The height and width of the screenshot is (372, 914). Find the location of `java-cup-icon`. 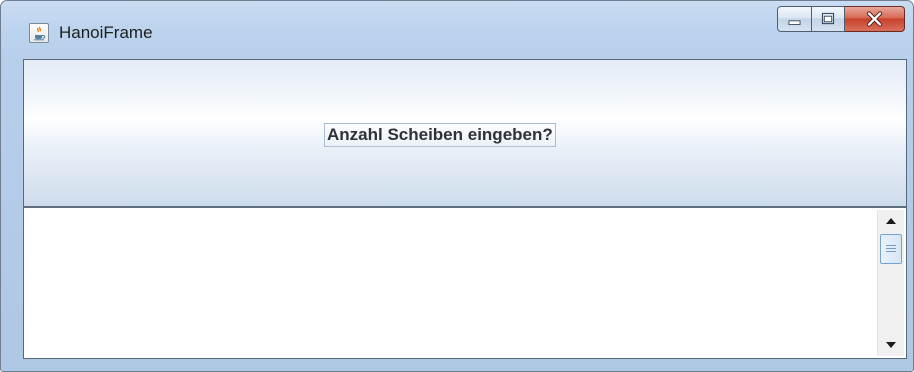

java-cup-icon is located at coordinates (39, 33).